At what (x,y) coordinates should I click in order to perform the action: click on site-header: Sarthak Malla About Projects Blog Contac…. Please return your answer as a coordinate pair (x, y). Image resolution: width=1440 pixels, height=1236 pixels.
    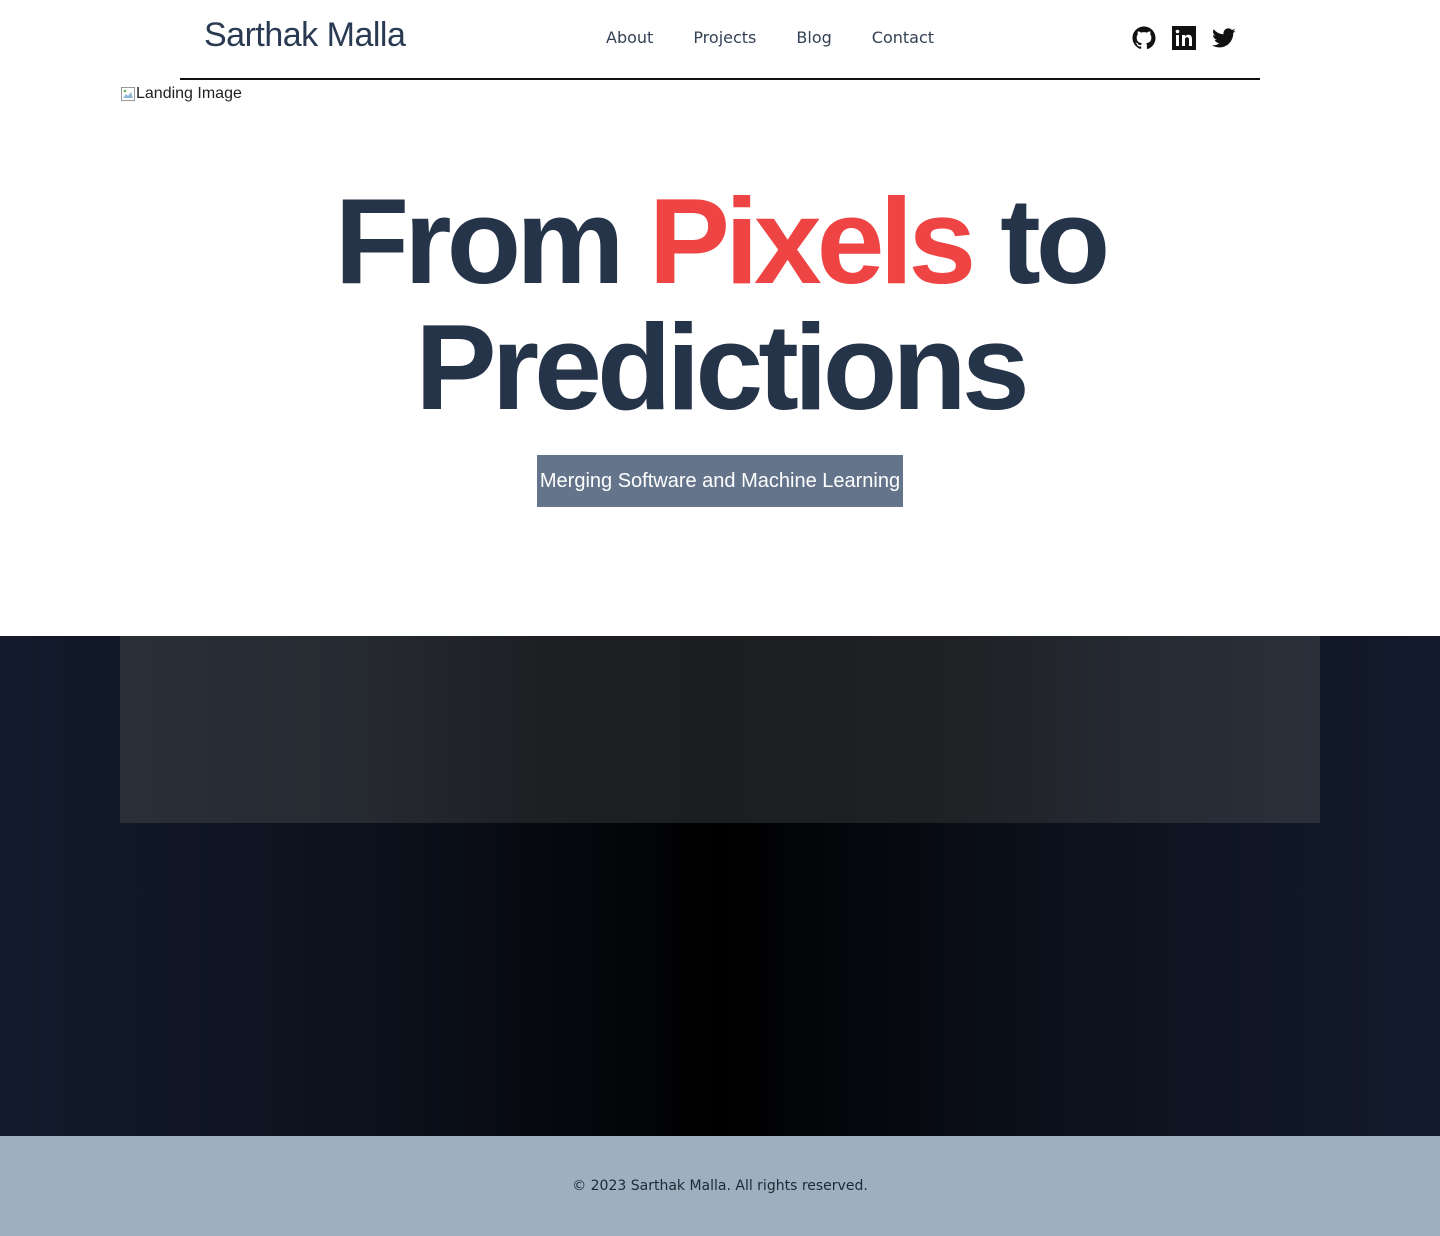
    Looking at the image, I should click on (720, 40).